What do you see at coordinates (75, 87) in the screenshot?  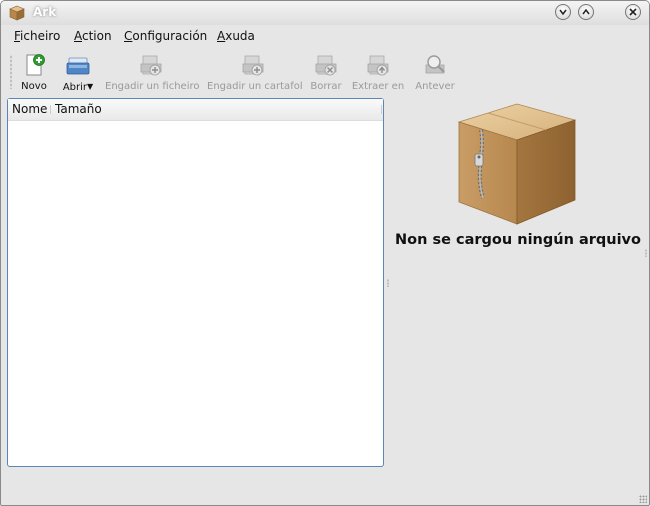 I see `open-label: Abrir` at bounding box center [75, 87].